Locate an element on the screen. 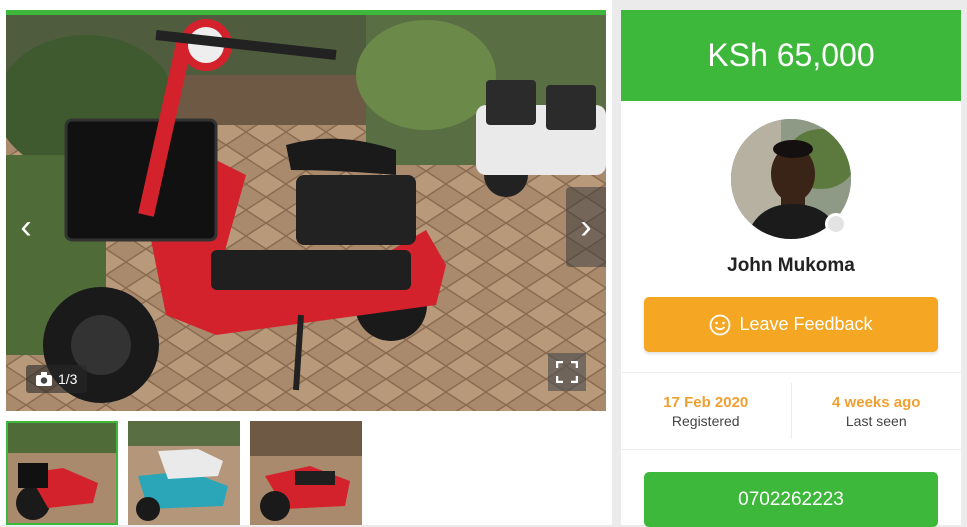  price-banner: KSh 65,000 is located at coordinates (791, 55).